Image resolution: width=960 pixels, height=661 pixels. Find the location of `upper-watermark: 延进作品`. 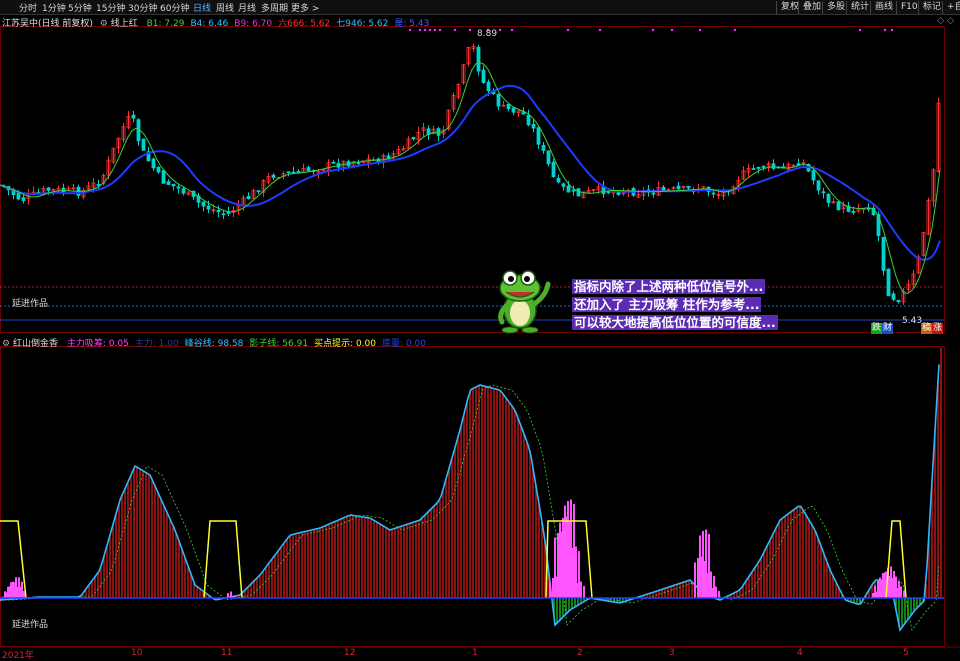

upper-watermark: 延进作品 is located at coordinates (30, 304).